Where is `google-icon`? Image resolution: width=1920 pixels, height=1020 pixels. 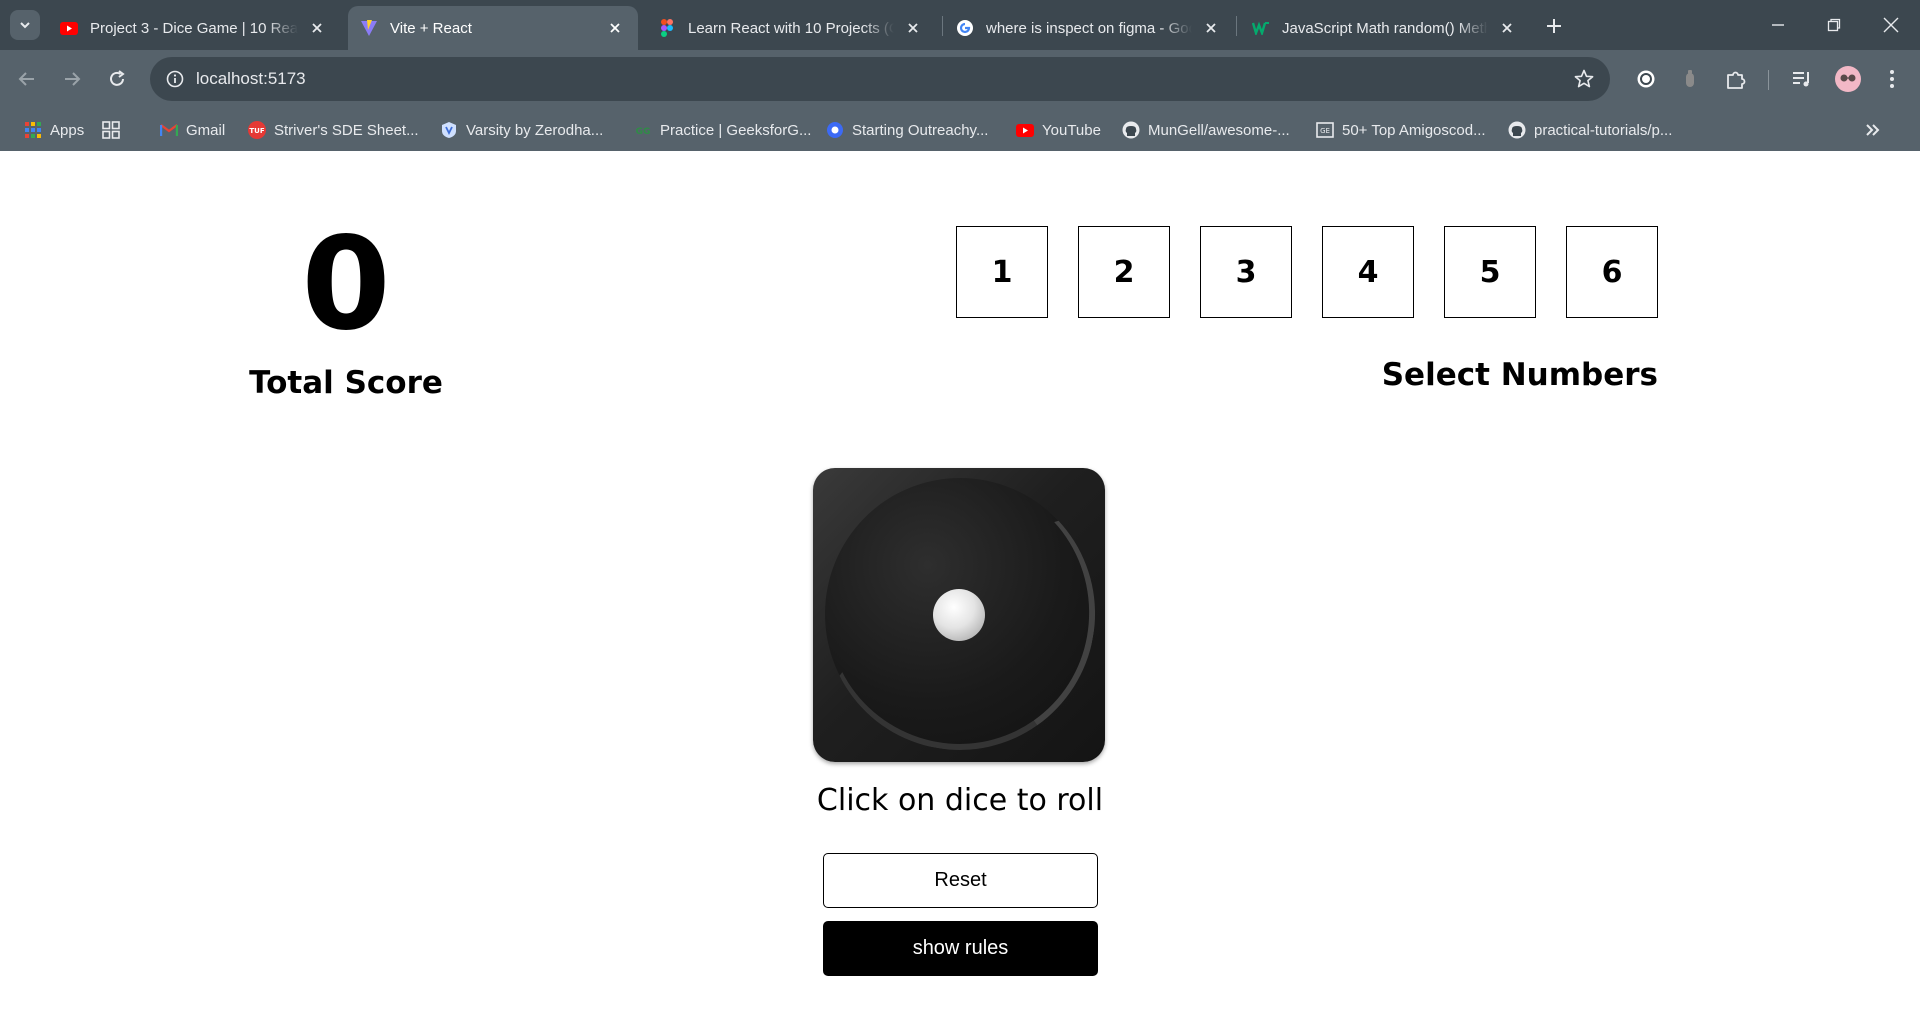 google-icon is located at coordinates (965, 28).